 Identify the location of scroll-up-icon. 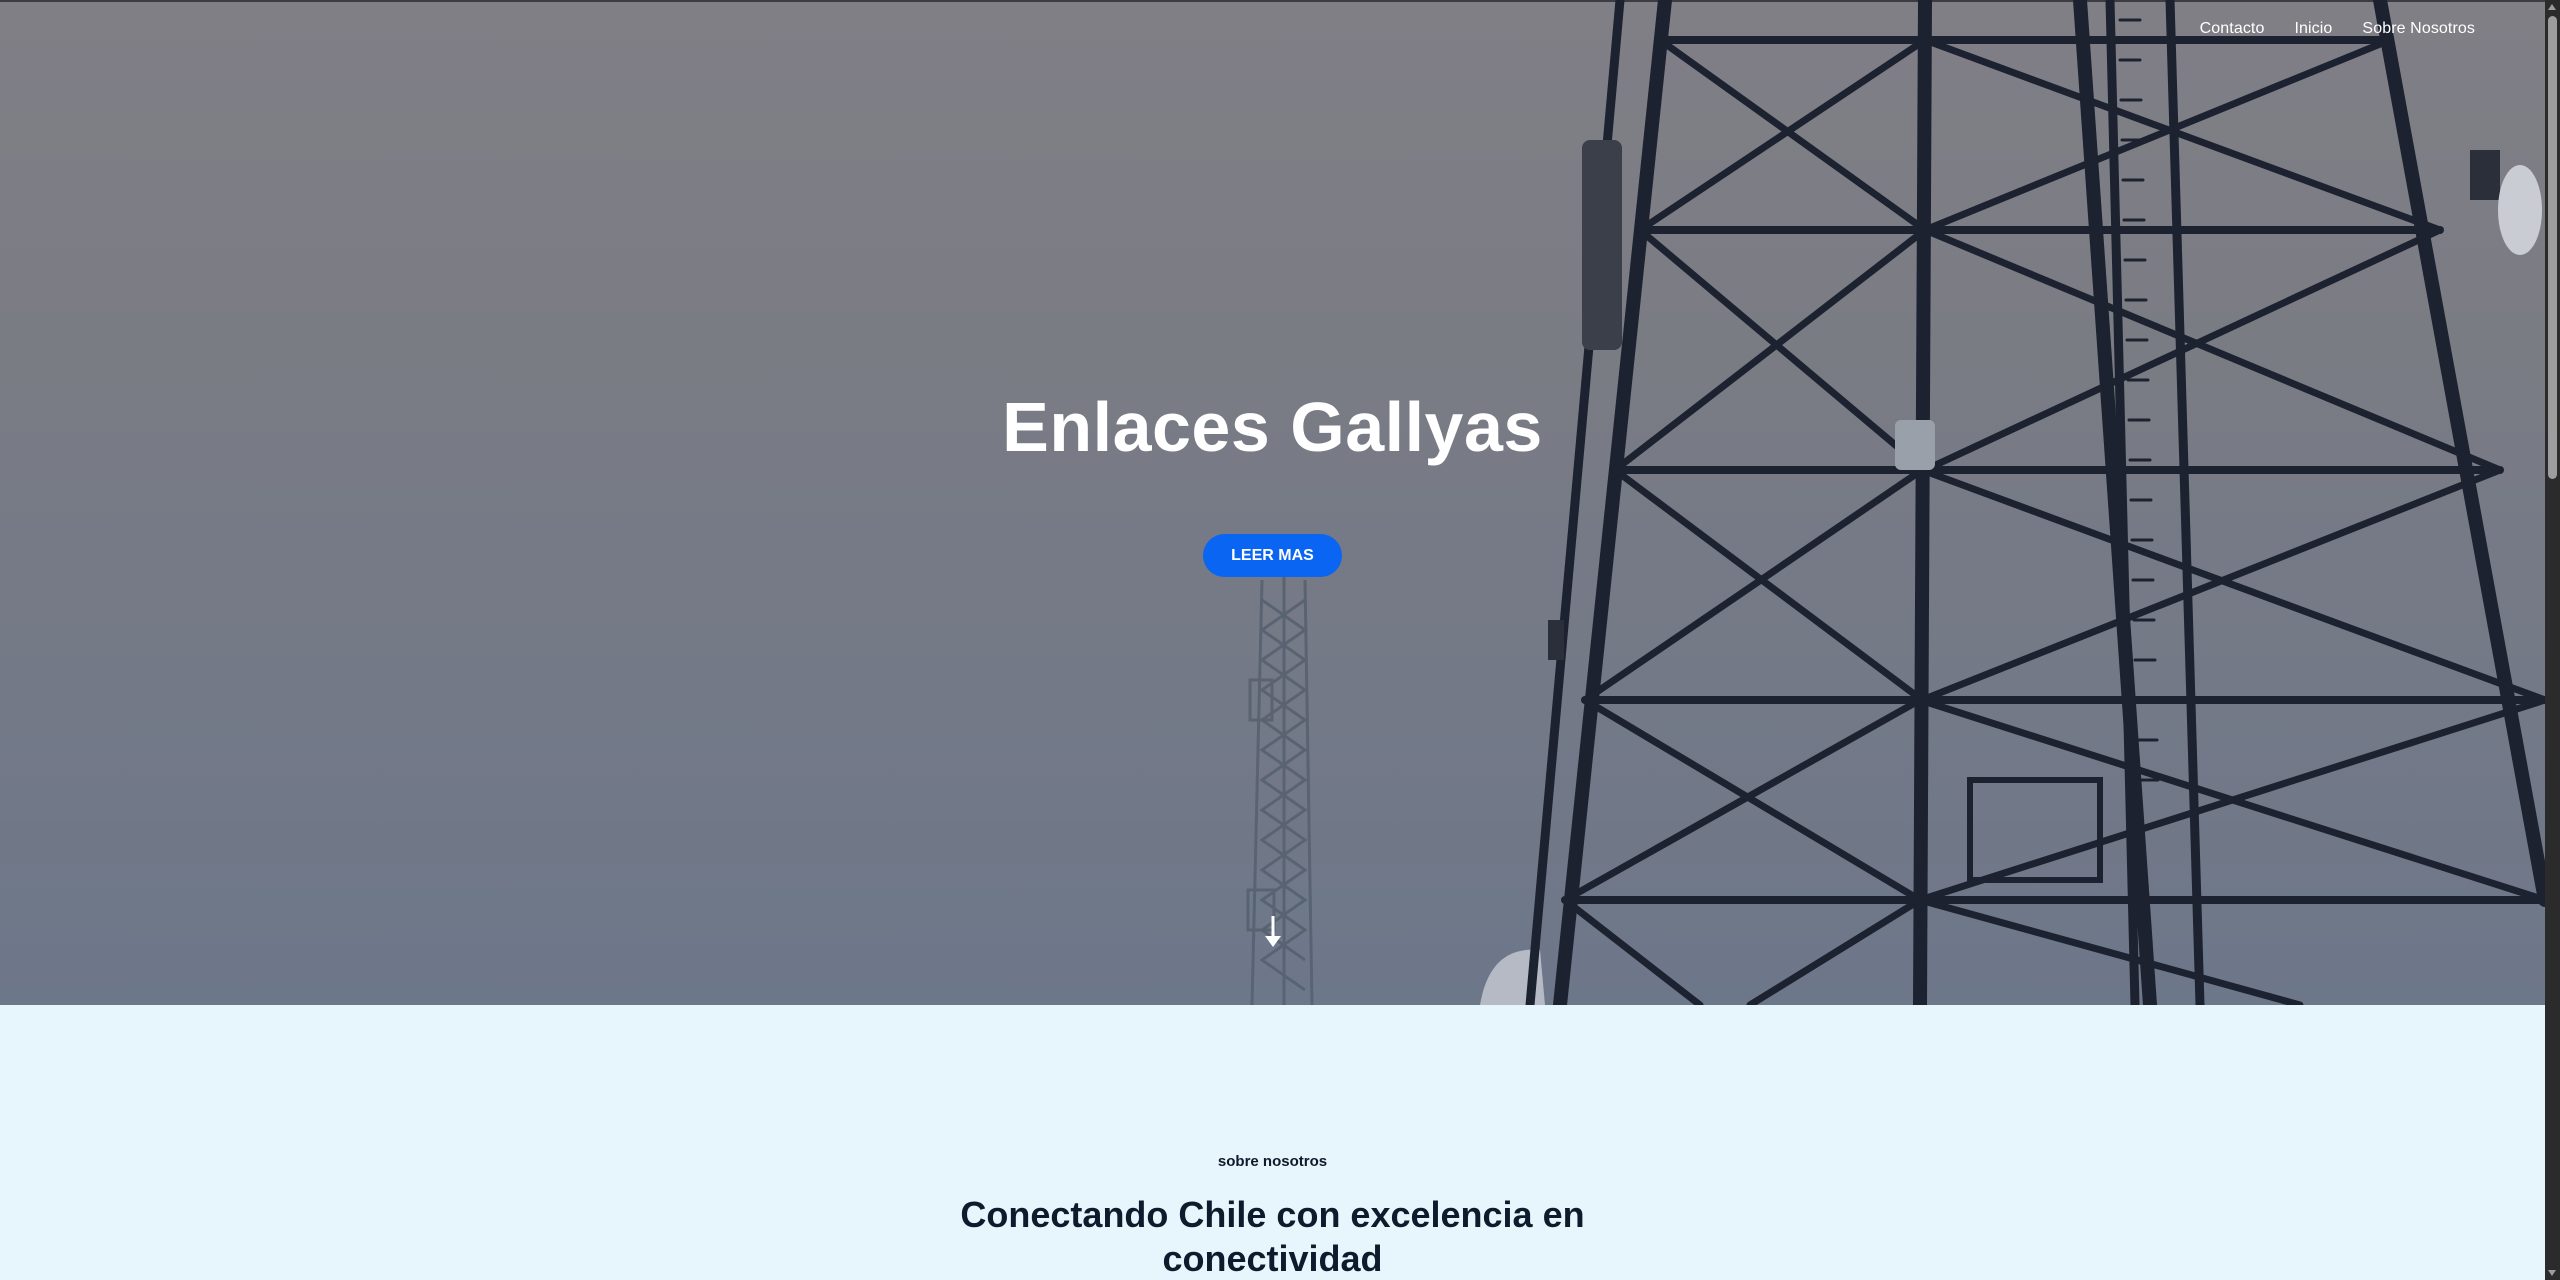
(2552, 7).